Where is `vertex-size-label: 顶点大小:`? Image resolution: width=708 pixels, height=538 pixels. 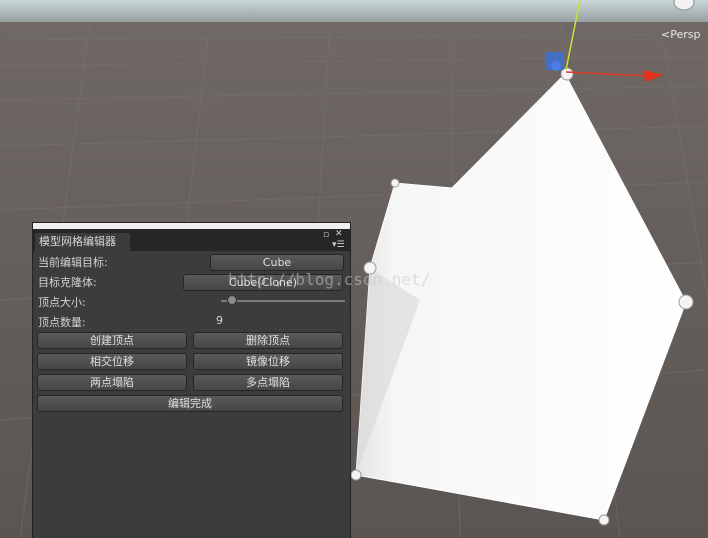 vertex-size-label: 顶点大小: is located at coordinates (62, 302).